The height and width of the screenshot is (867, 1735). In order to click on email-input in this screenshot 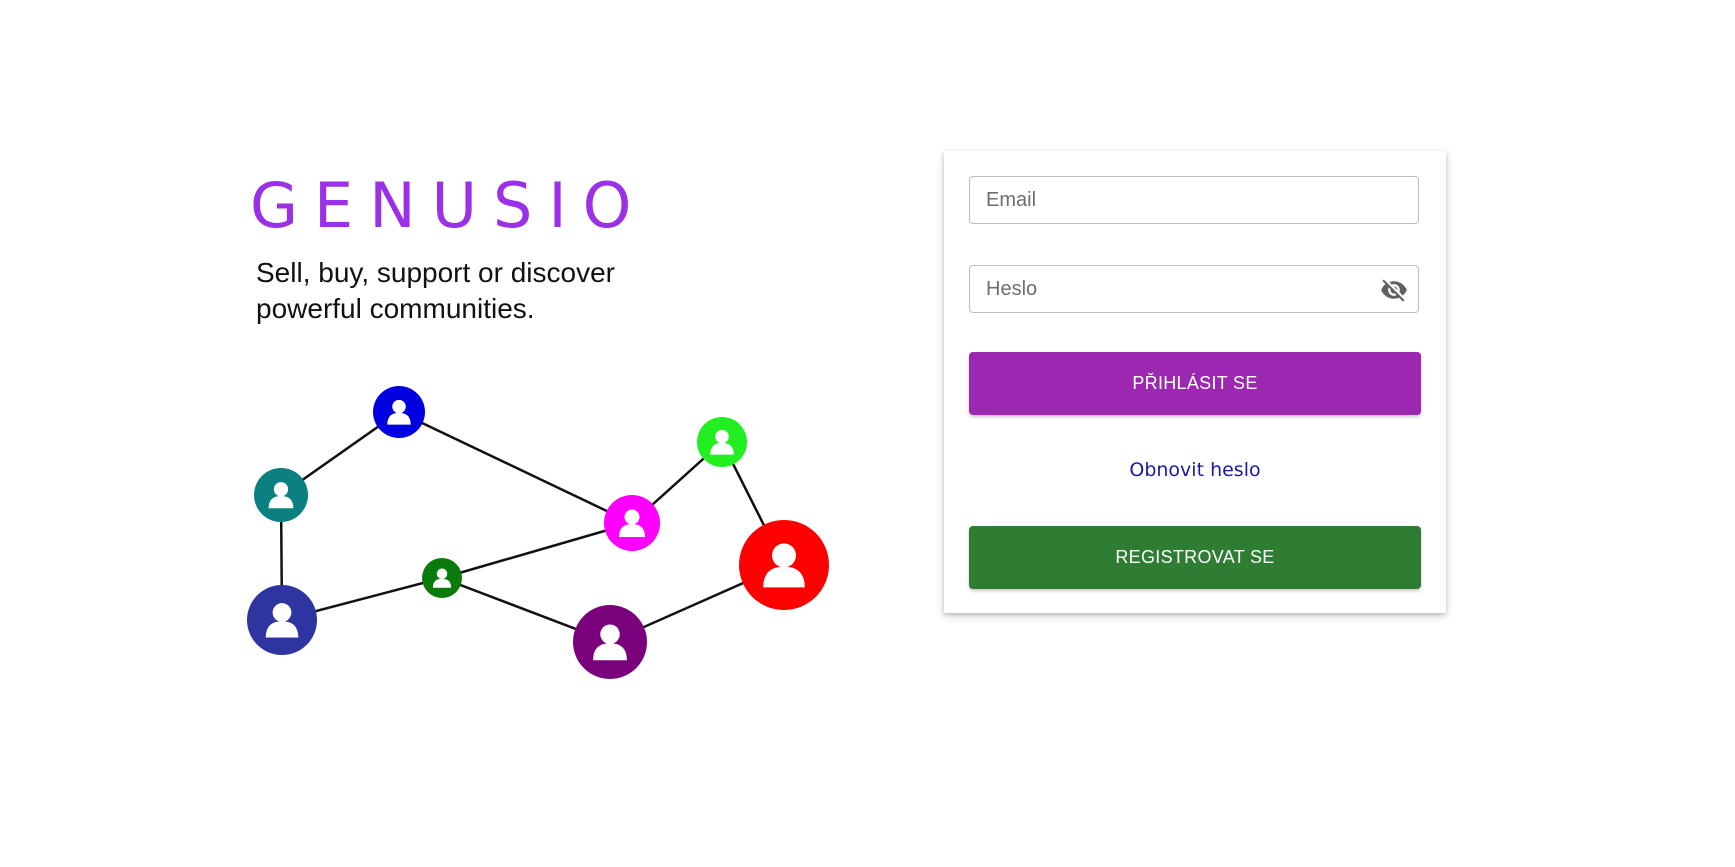, I will do `click(1194, 200)`.